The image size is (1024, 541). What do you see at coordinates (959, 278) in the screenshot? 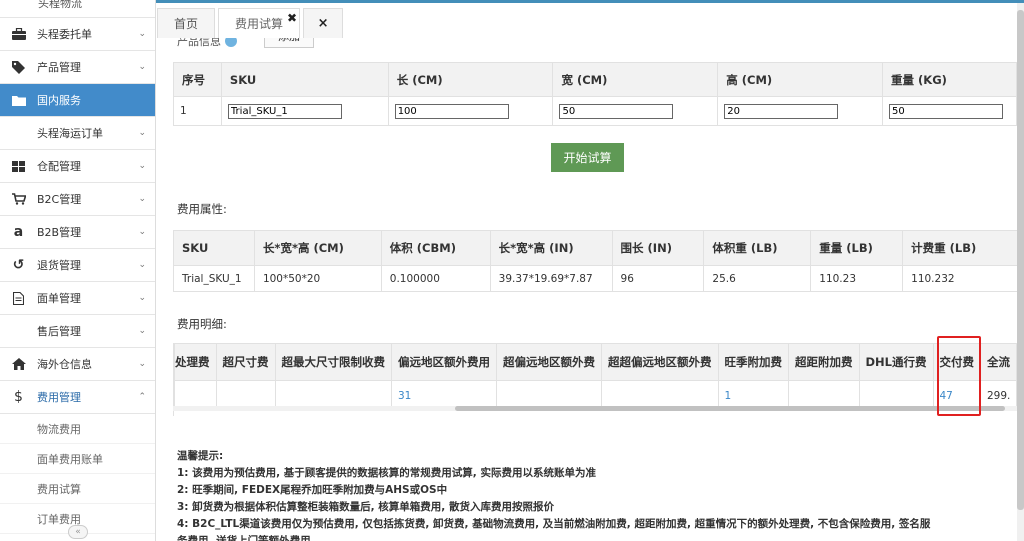
I see `table-cell: 110.232` at bounding box center [959, 278].